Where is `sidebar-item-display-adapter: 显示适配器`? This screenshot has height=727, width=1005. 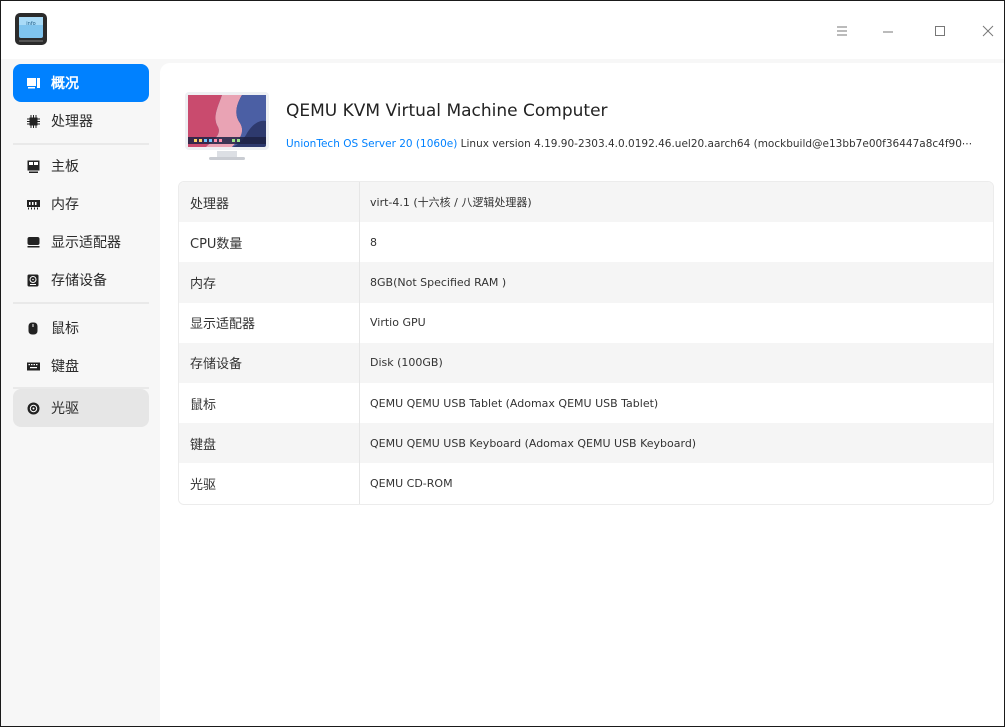 sidebar-item-display-adapter: 显示适配器 is located at coordinates (81, 242).